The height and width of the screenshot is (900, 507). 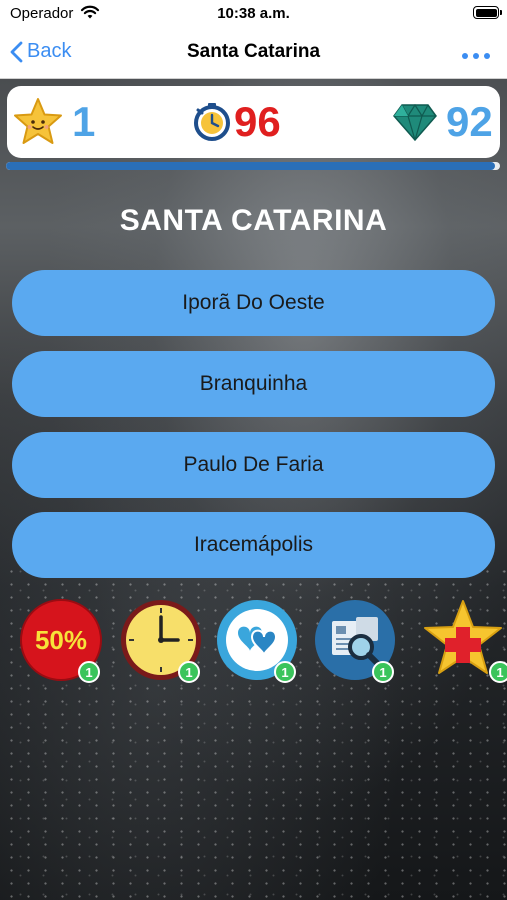 I want to click on stars-score: 1, so click(x=53, y=122).